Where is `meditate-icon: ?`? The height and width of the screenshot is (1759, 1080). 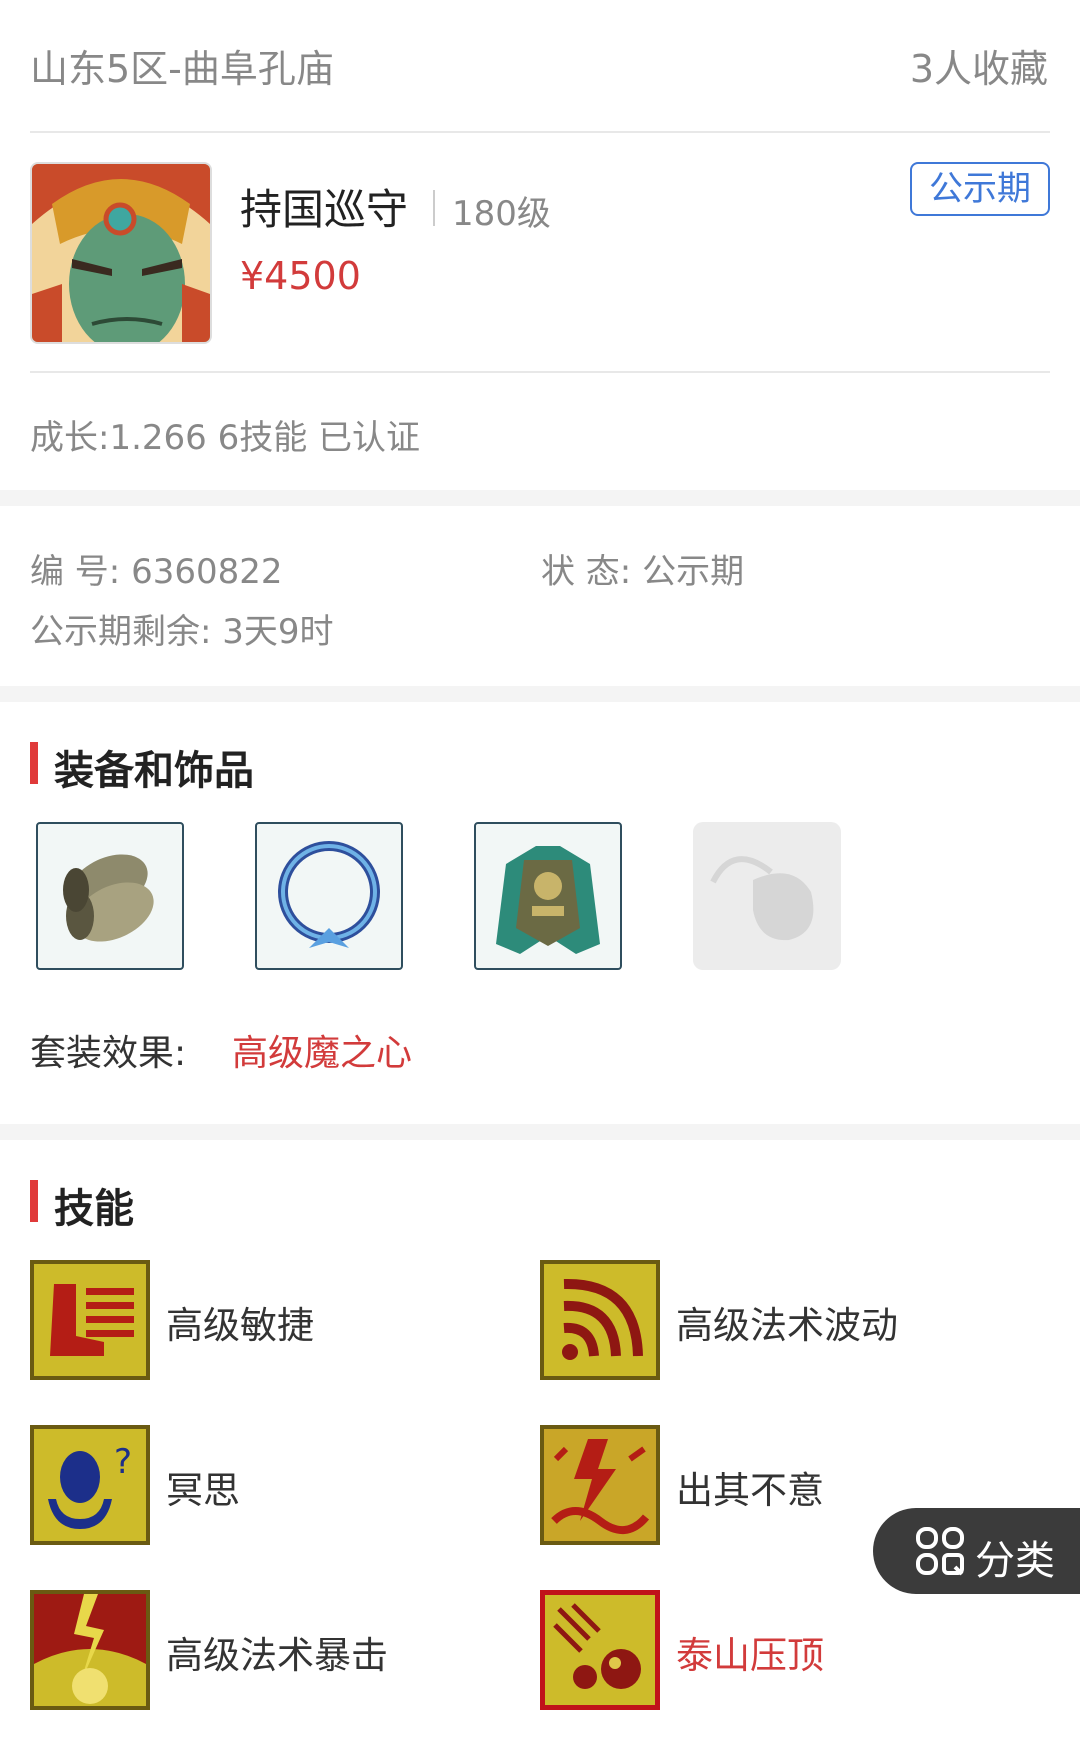 meditate-icon: ? is located at coordinates (90, 1485).